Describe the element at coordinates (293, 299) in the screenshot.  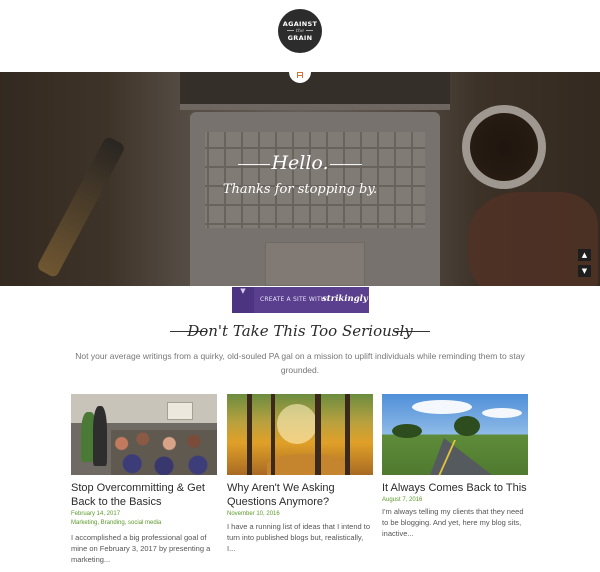
I see `create-site-label: CREATE A SITE WITH` at that location.